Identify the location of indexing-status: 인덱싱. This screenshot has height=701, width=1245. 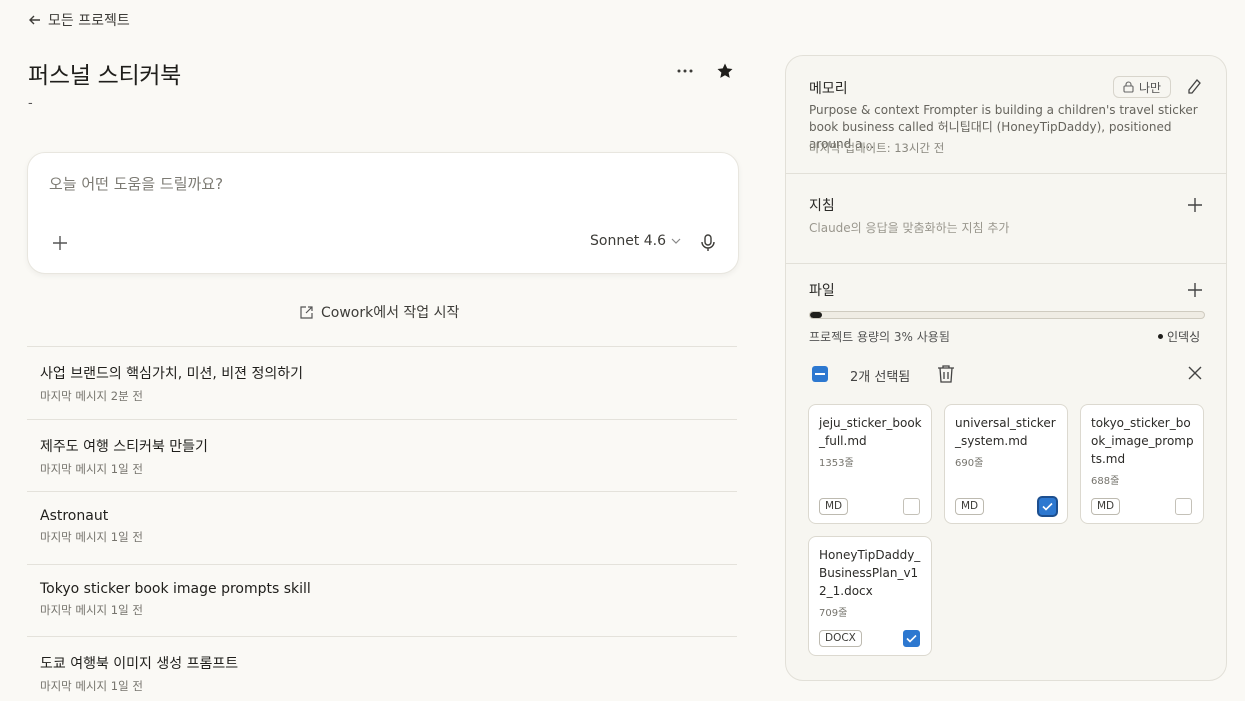
(1179, 336).